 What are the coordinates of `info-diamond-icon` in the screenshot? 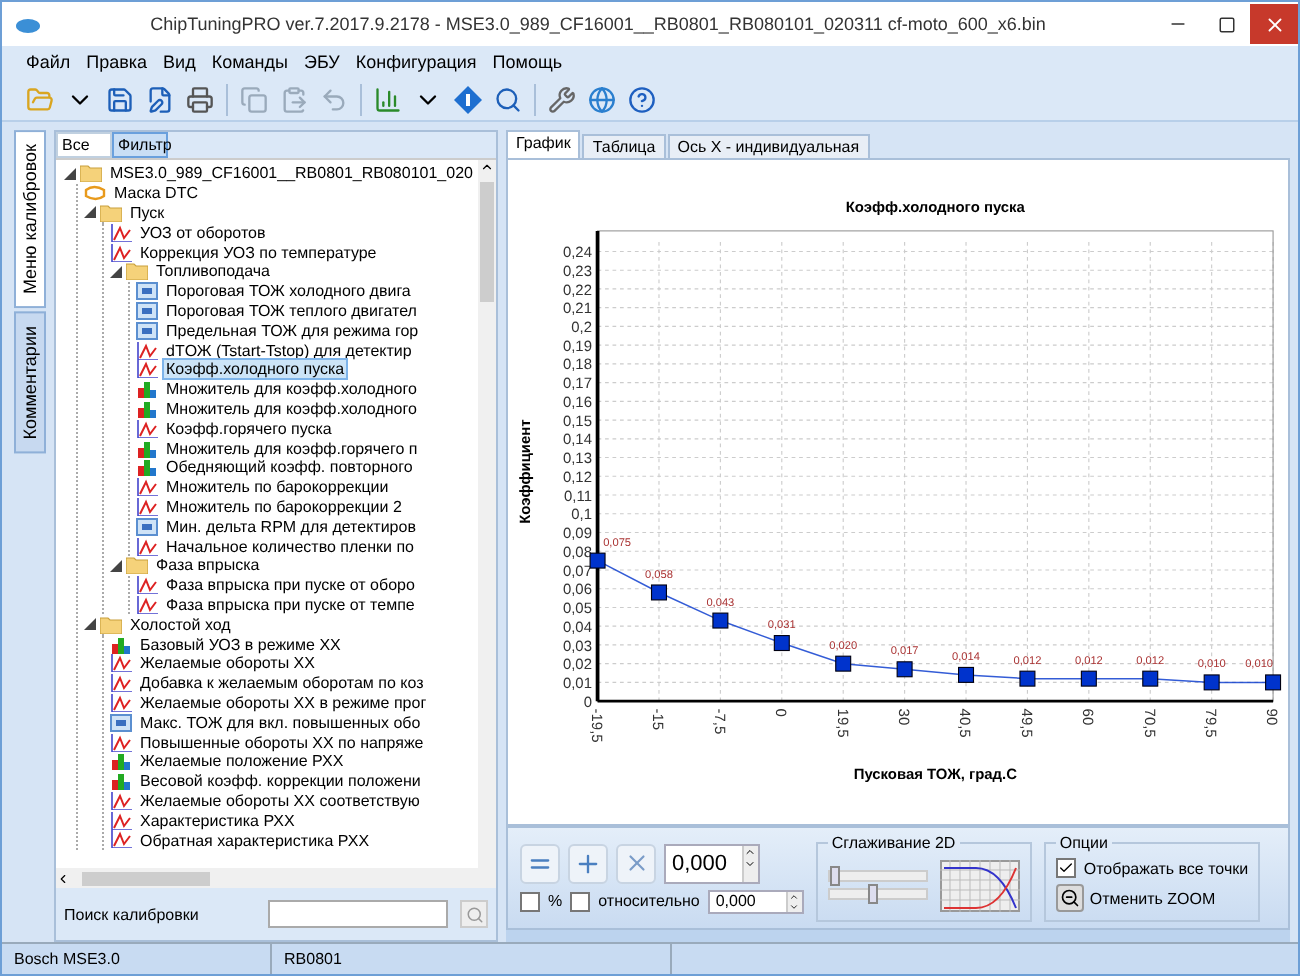 It's located at (468, 99).